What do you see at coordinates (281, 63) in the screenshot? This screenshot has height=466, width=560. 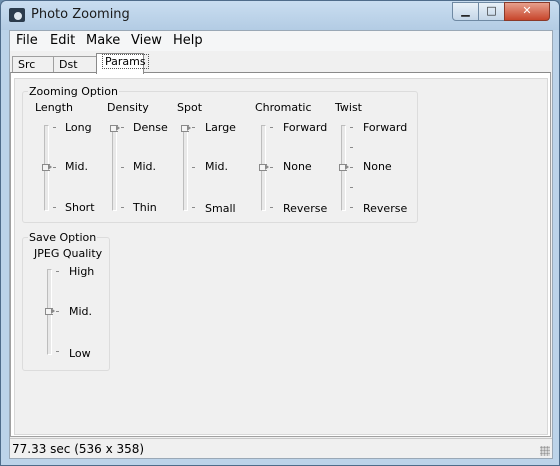 I see `tab-strip: Src Dst Params` at bounding box center [281, 63].